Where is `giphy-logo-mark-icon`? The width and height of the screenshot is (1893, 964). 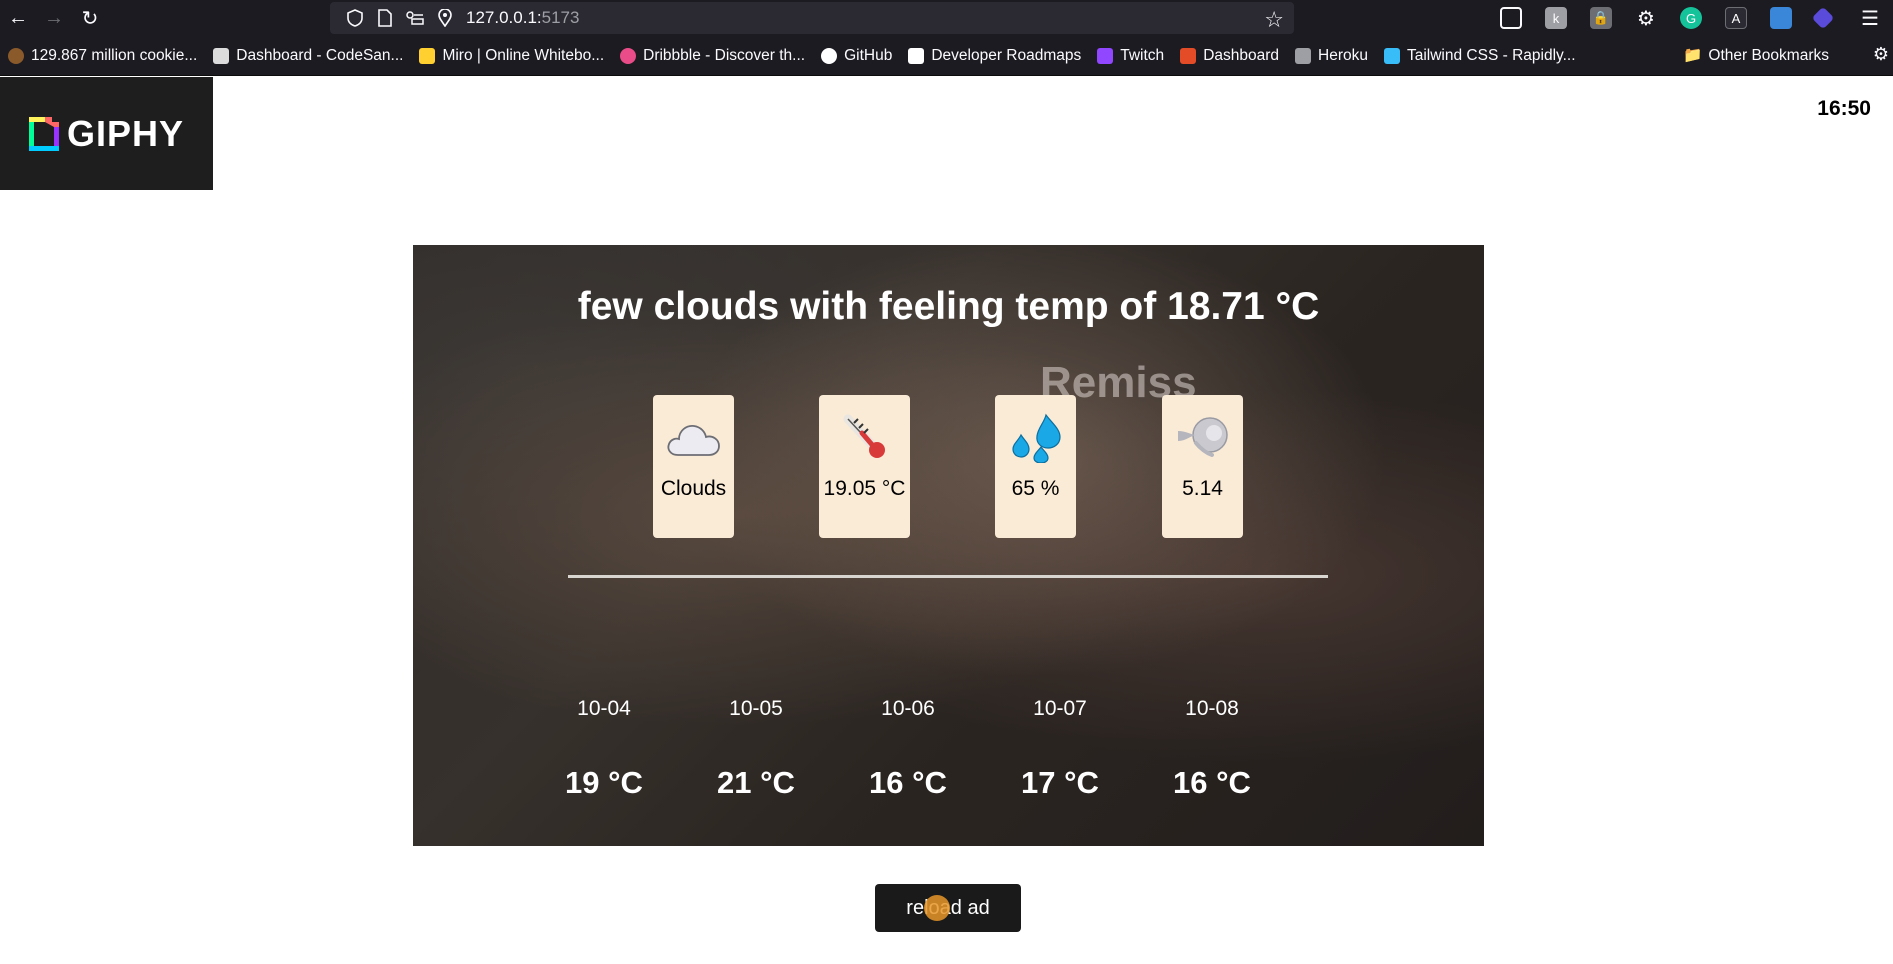
giphy-logo-mark-icon is located at coordinates (43, 133).